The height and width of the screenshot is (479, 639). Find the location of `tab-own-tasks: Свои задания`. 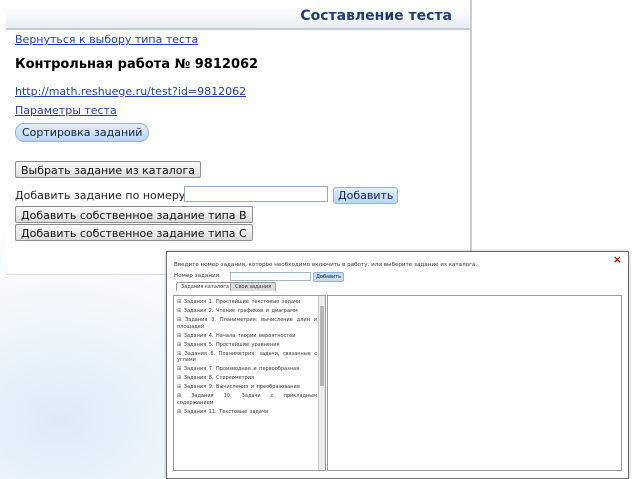

tab-own-tasks: Свои задания is located at coordinates (253, 286).